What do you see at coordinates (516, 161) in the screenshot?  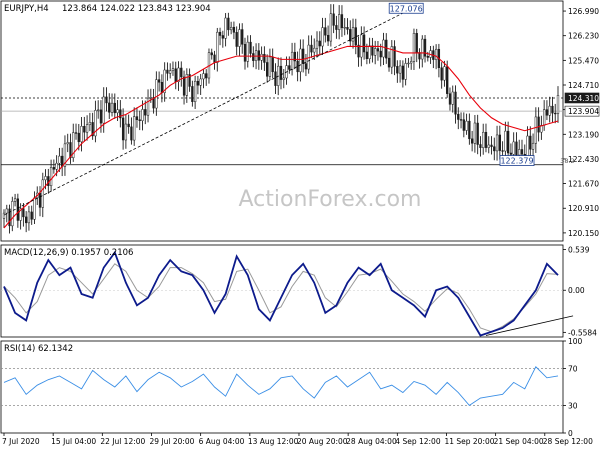 I see `price-label: 122.379` at bounding box center [516, 161].